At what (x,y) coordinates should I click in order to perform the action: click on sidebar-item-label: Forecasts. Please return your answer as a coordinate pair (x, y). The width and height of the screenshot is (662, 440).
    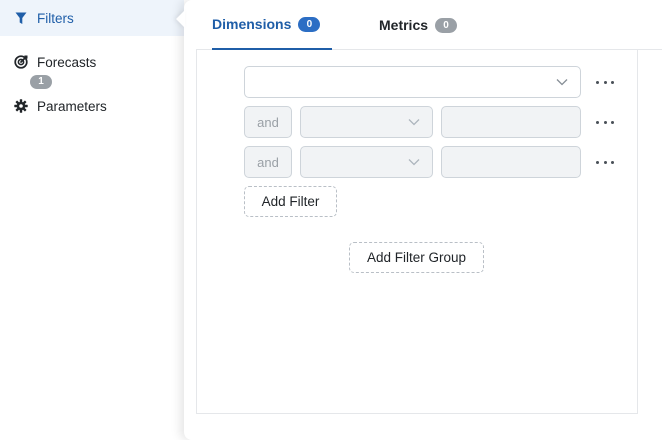
    Looking at the image, I should click on (67, 62).